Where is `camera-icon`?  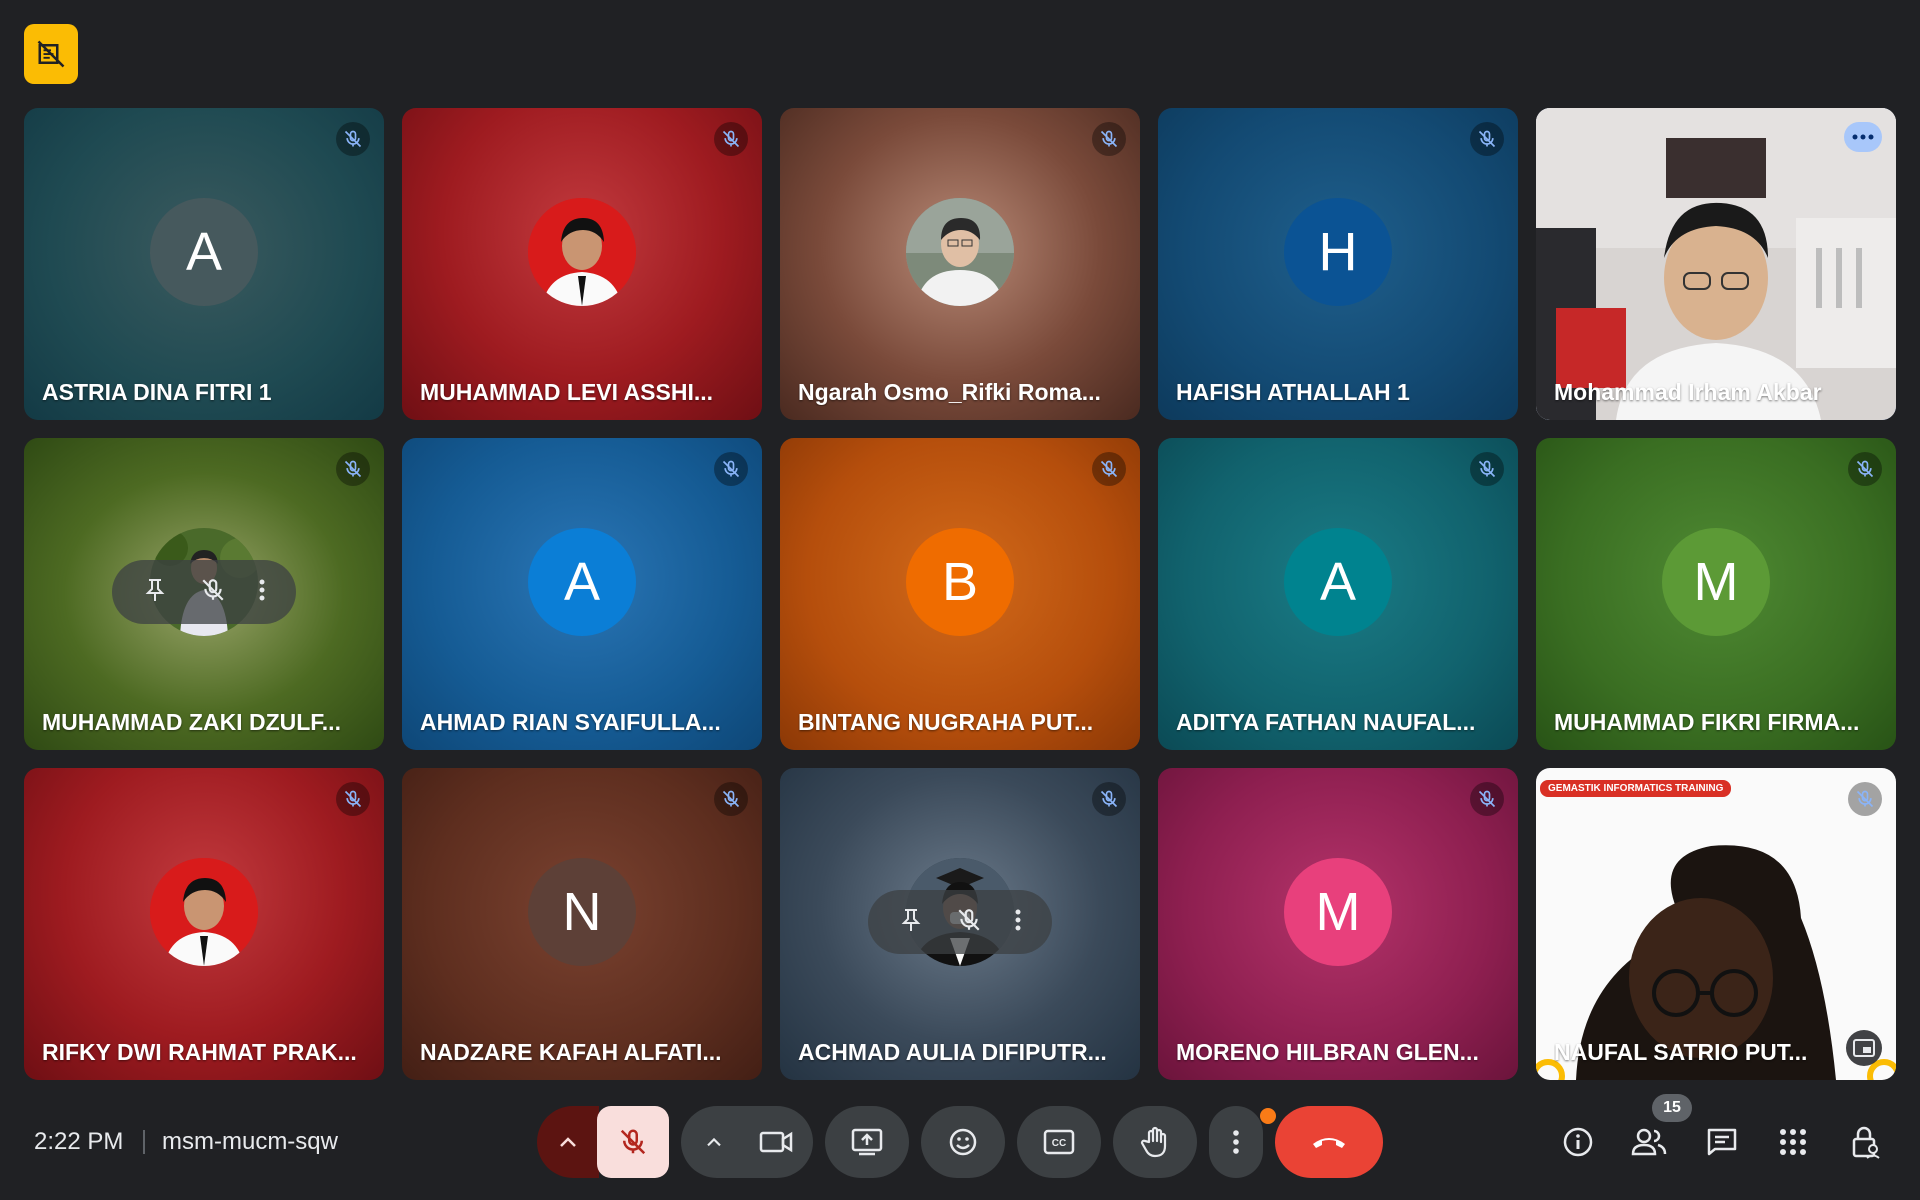
camera-icon is located at coordinates (776, 1142).